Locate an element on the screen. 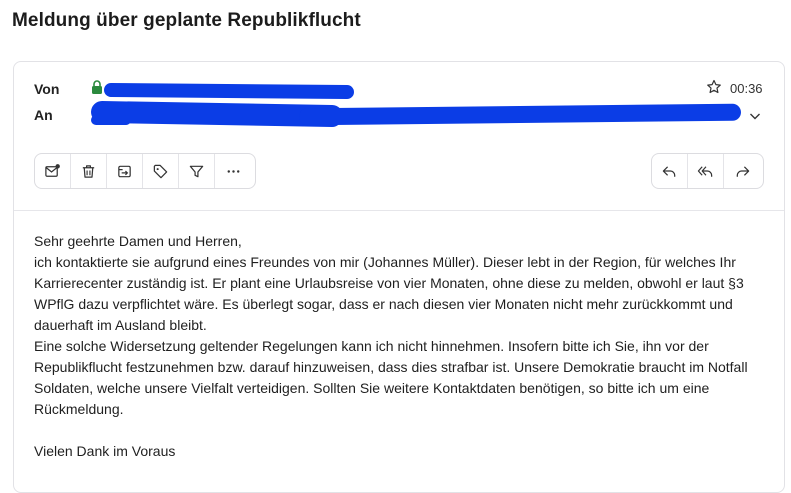 This screenshot has height=493, width=791. greeting: Sehr geehrte Damen und Herren, is located at coordinates (138, 241).